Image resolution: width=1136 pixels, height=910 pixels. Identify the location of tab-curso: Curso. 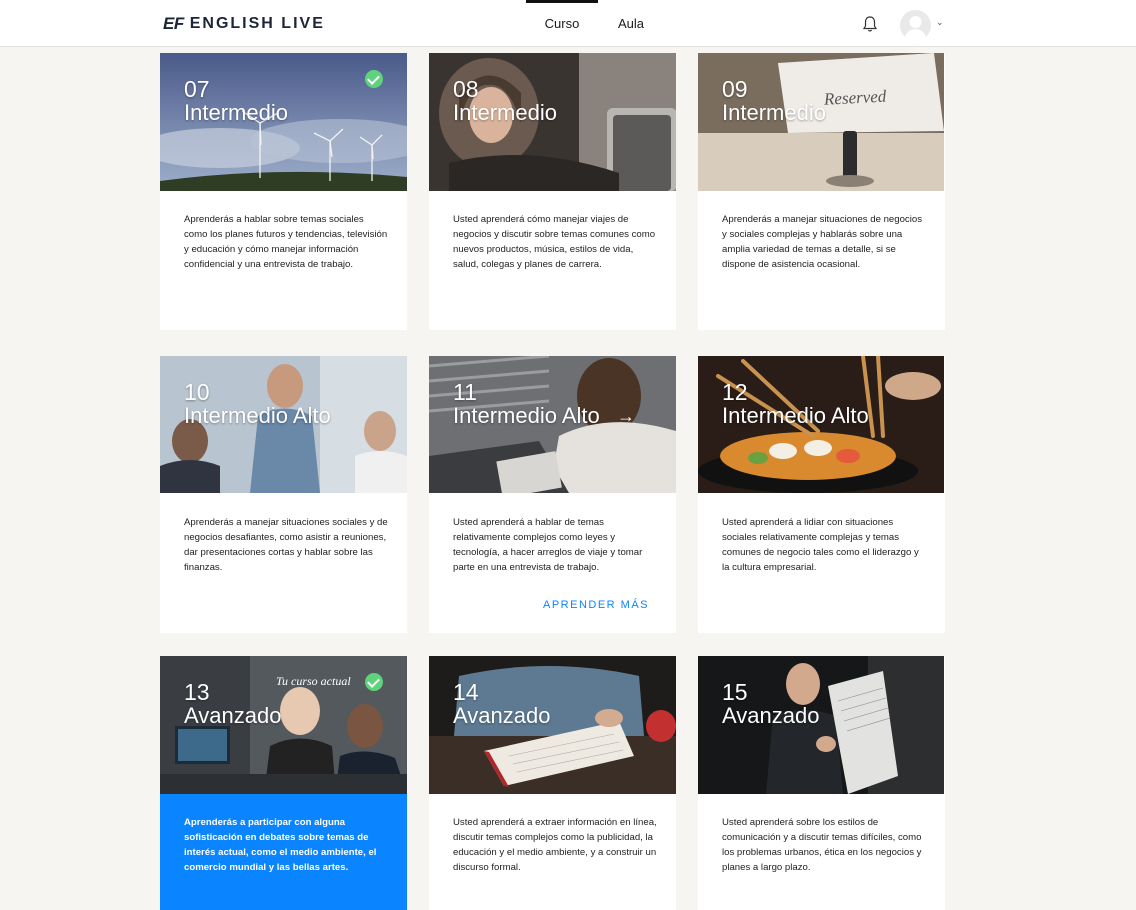
(562, 23).